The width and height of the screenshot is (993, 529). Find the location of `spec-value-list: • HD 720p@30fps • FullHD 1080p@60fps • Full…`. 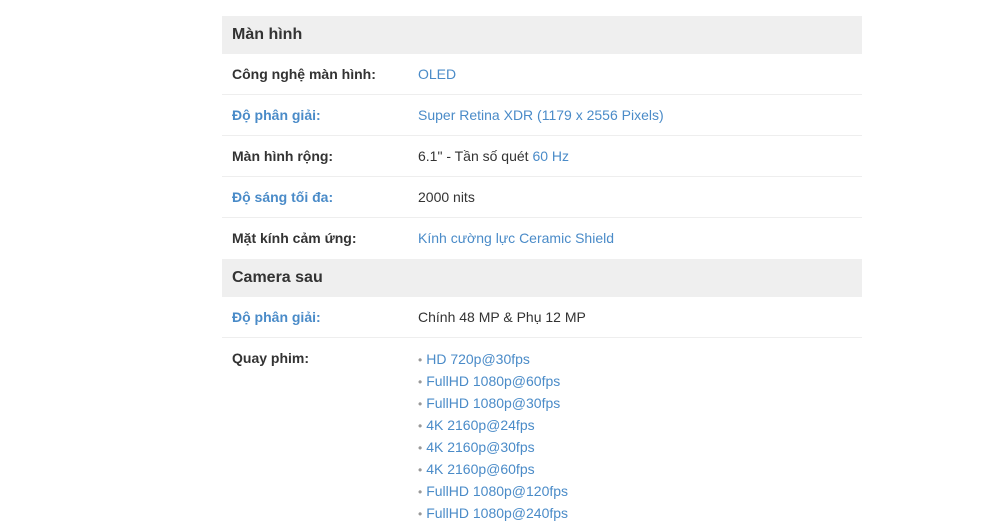

spec-value-list: • HD 720p@30fps • FullHD 1080p@60fps • Full… is located at coordinates (493, 431).